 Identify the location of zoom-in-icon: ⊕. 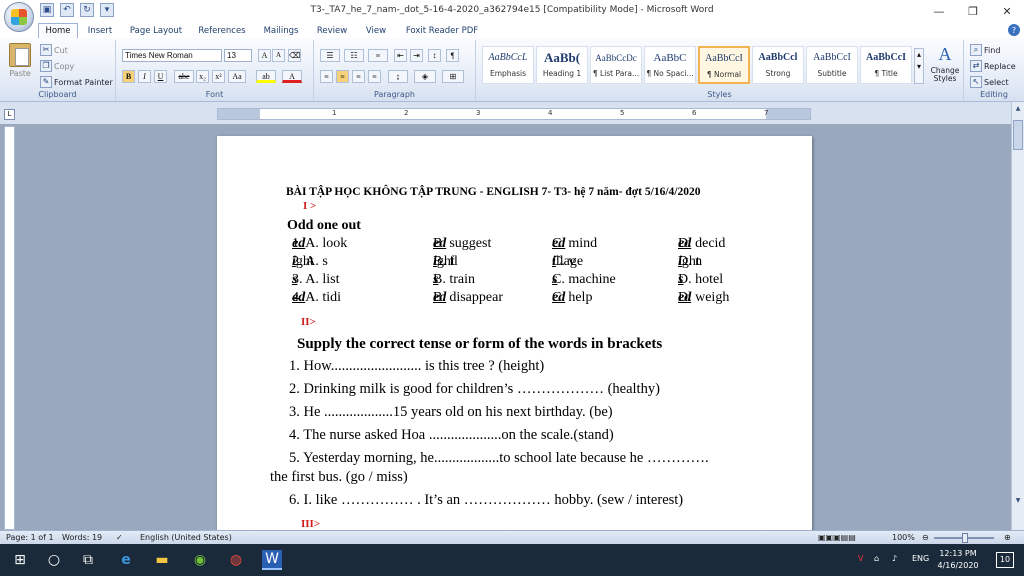
(1007, 537).